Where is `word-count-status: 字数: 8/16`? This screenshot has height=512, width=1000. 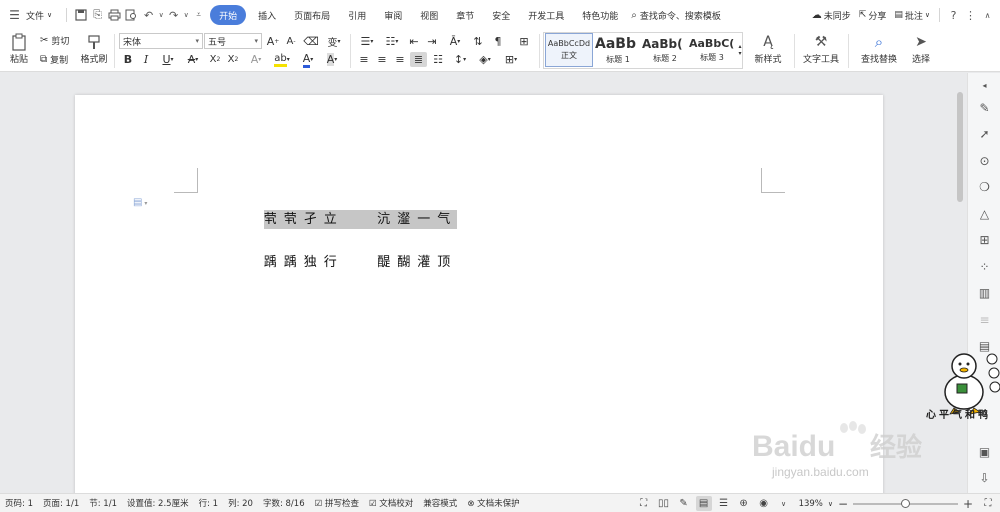 word-count-status: 字数: 8/16 is located at coordinates (284, 503).